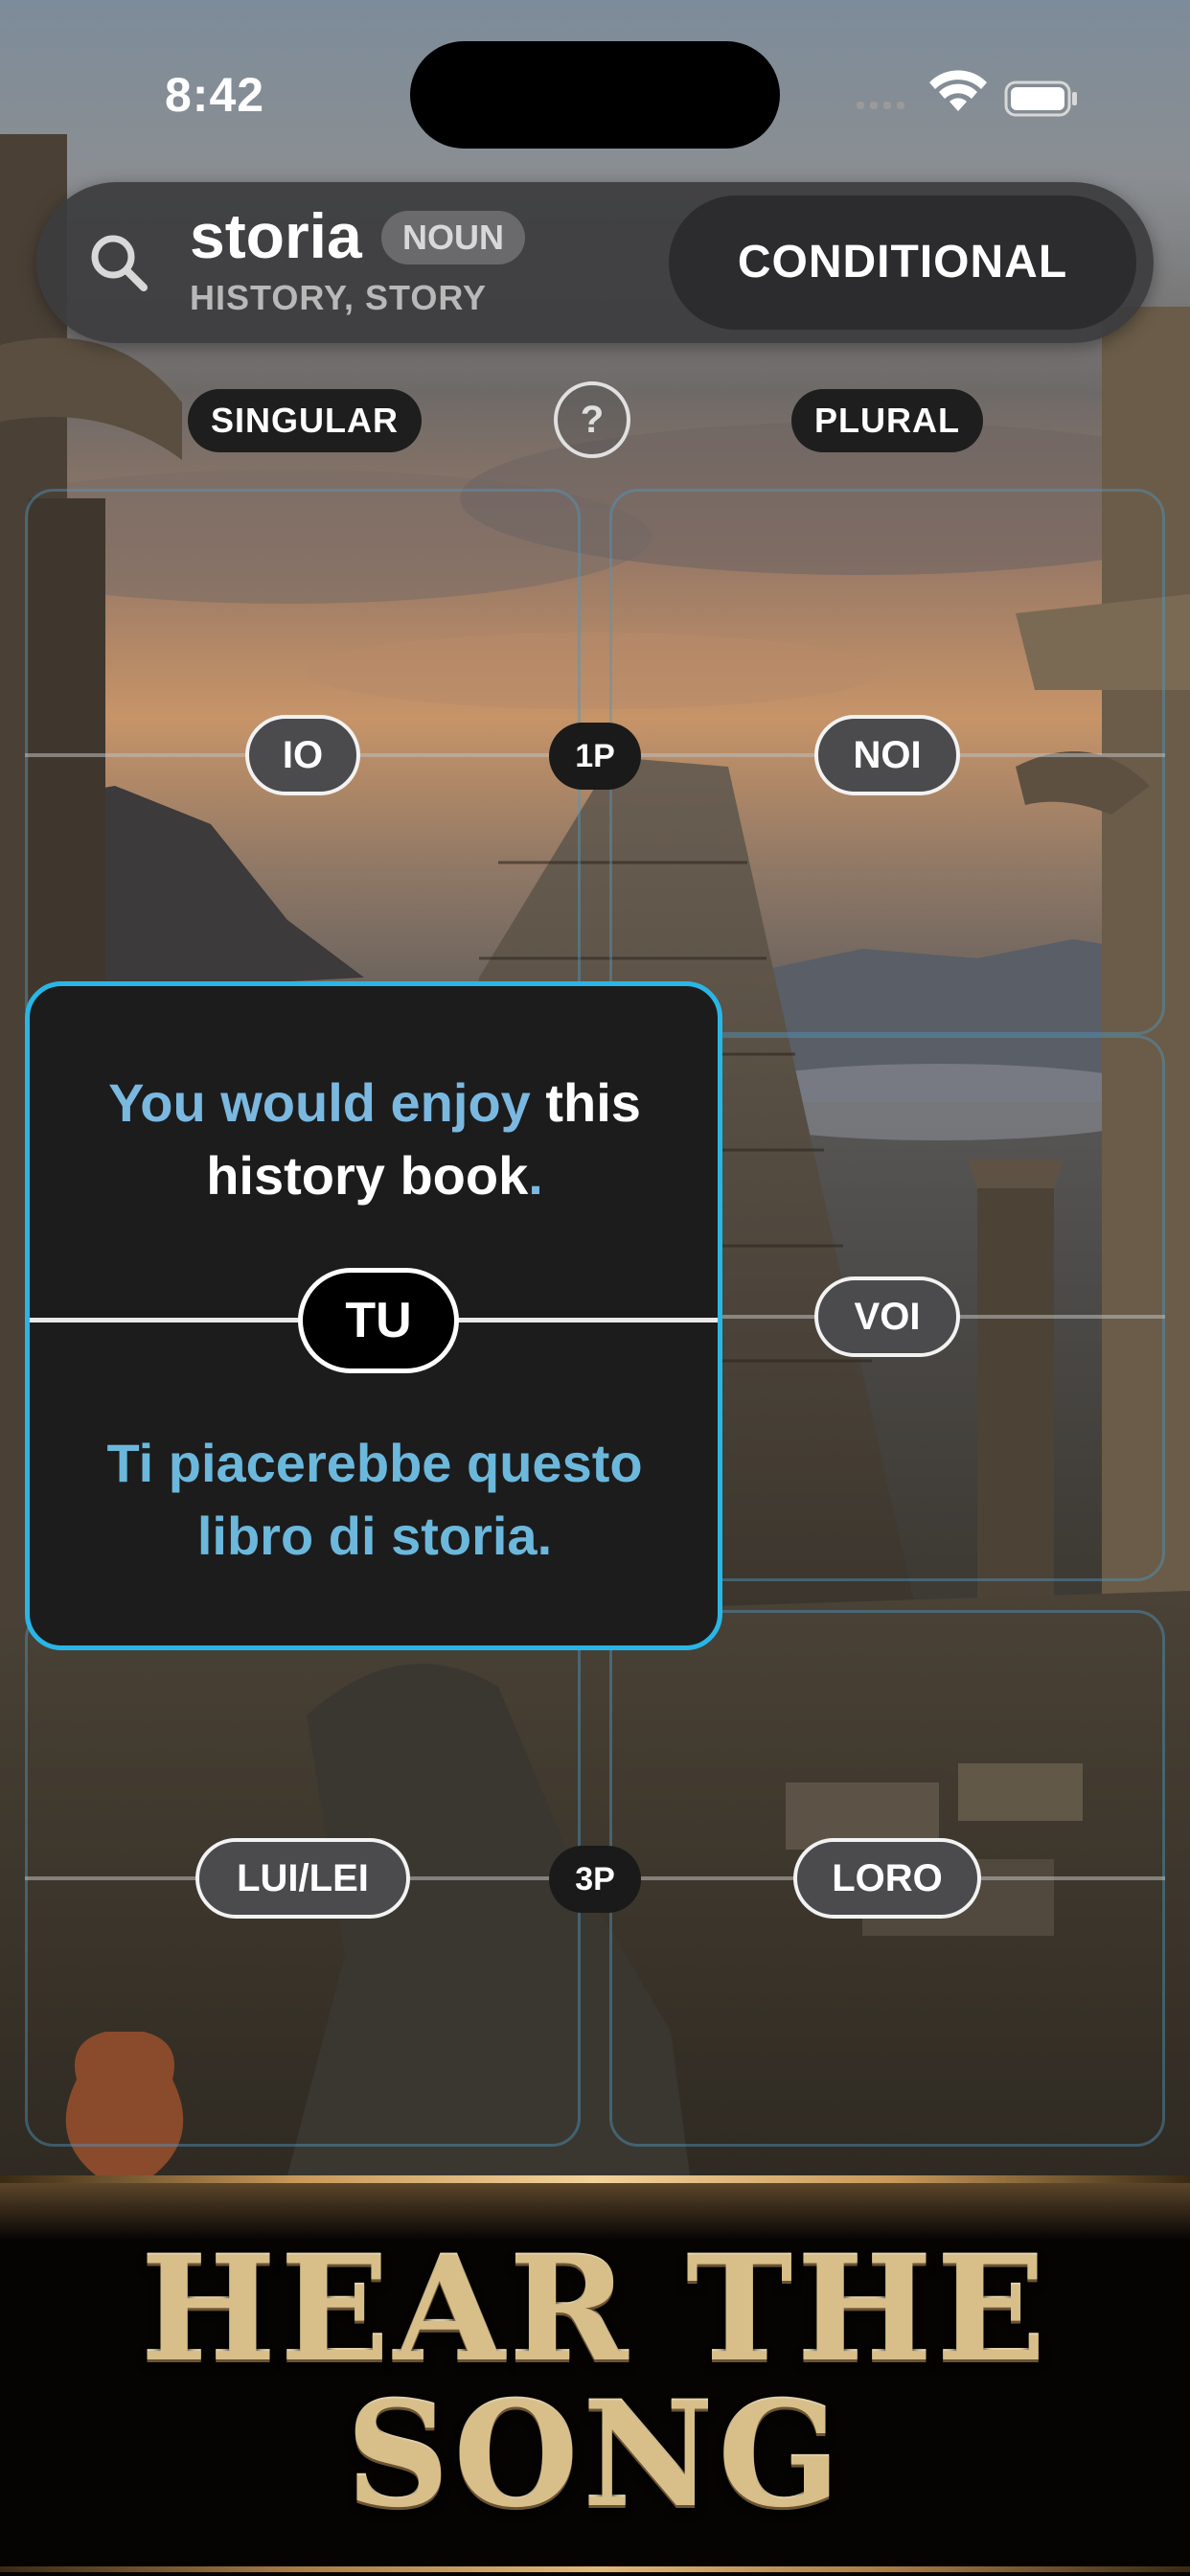 This screenshot has width=1190, height=2576. I want to click on plural-label: PLURAL, so click(887, 420).